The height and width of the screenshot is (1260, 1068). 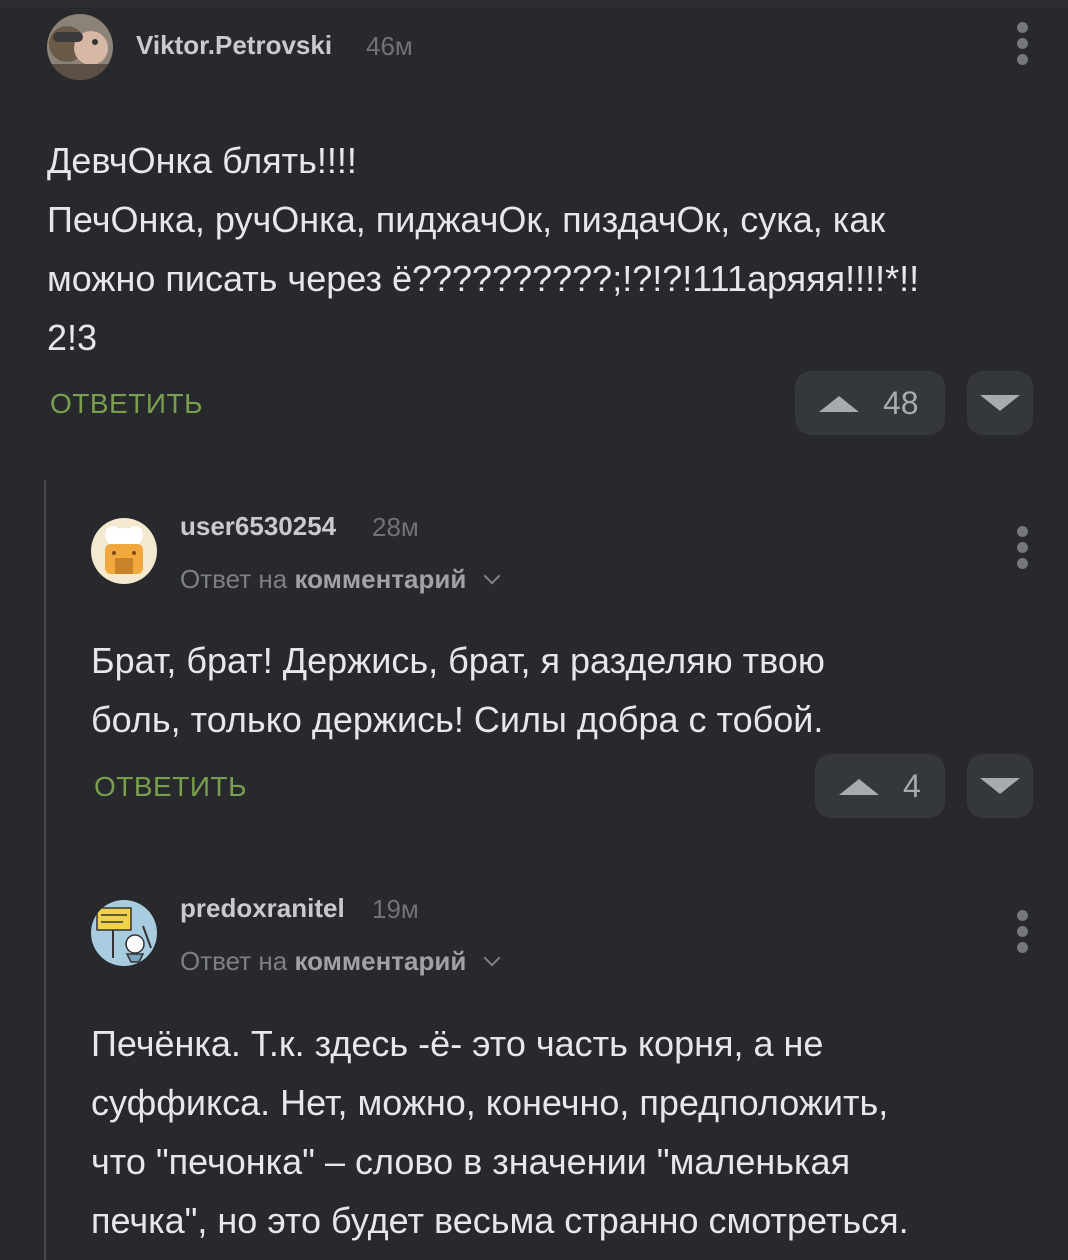 What do you see at coordinates (45, 870) in the screenshot?
I see `thread-line` at bounding box center [45, 870].